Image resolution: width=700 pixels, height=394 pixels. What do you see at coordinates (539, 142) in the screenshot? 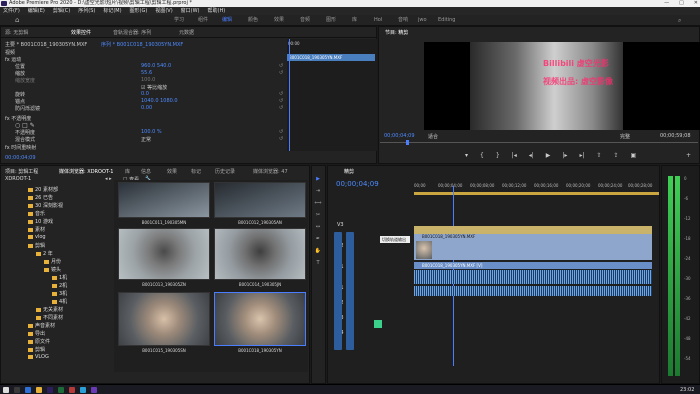
I see `program-scrubber` at bounding box center [539, 142].